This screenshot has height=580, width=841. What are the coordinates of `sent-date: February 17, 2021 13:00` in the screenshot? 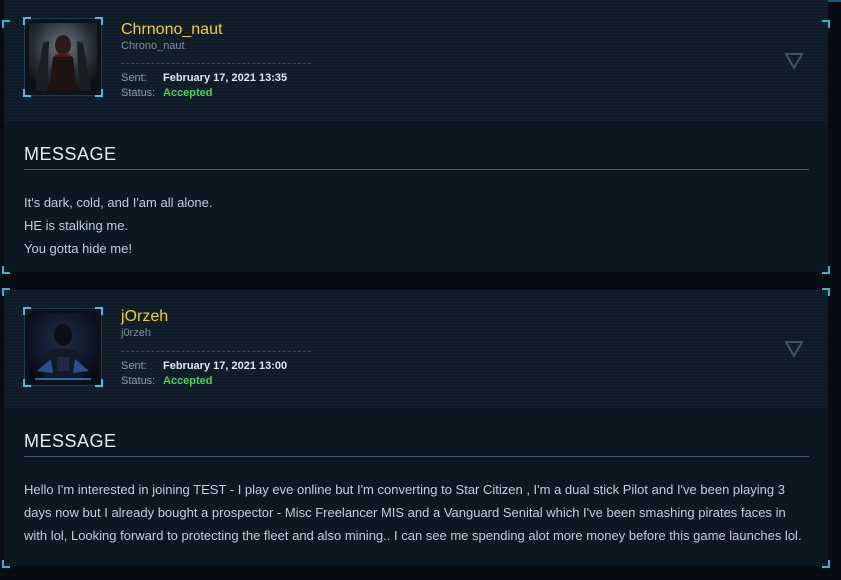 It's located at (225, 366).